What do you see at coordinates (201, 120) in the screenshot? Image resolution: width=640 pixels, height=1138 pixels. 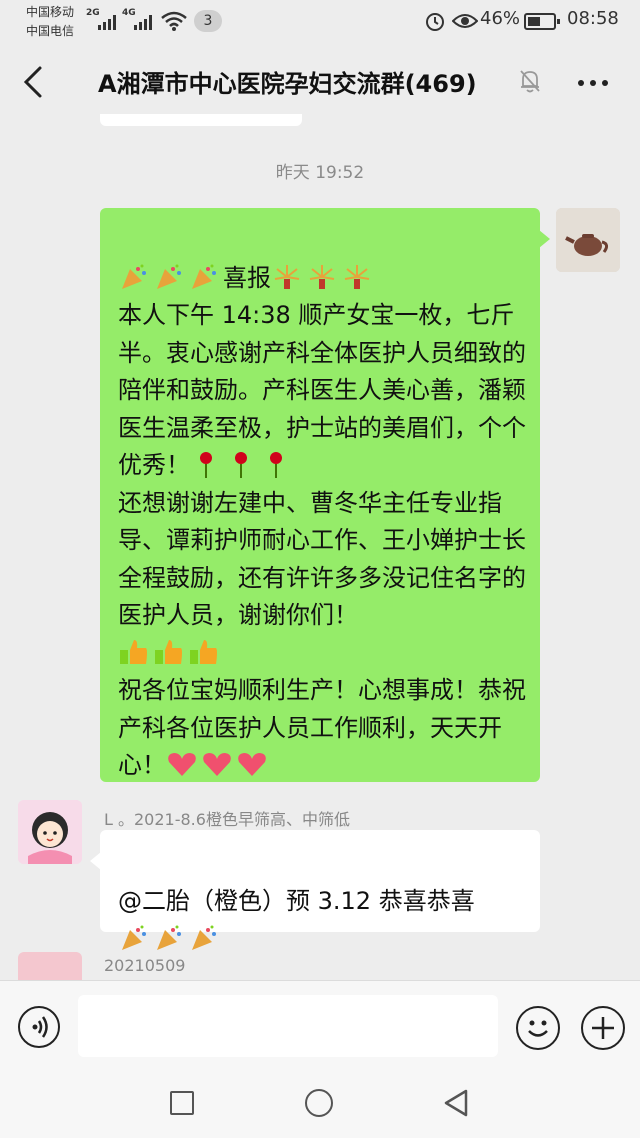 I see `previous-message-bubble` at bounding box center [201, 120].